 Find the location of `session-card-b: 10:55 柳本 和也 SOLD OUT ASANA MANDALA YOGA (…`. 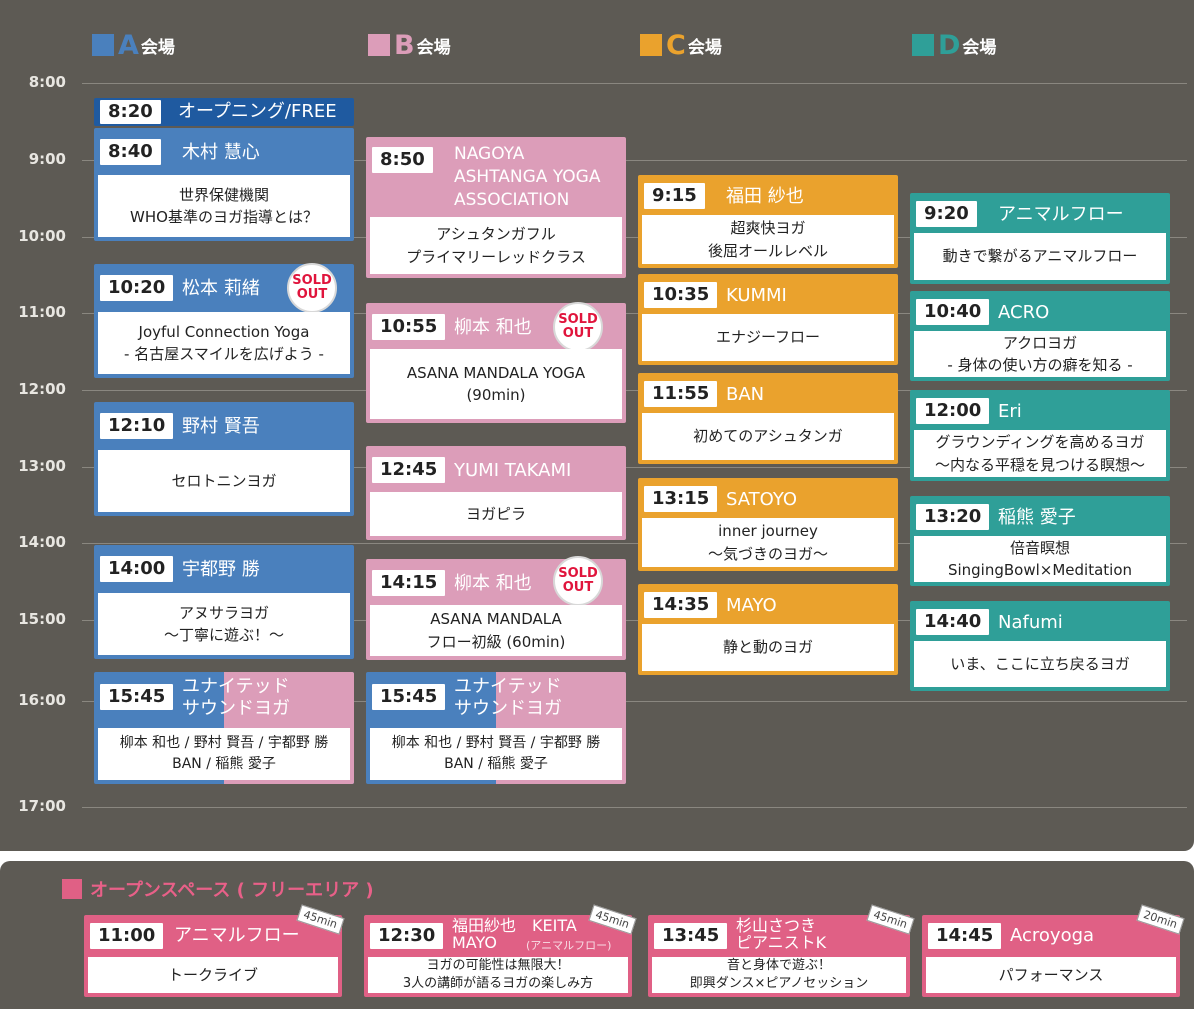

session-card-b: 10:55 柳本 和也 SOLD OUT ASANA MANDALA YOGA (… is located at coordinates (496, 362).